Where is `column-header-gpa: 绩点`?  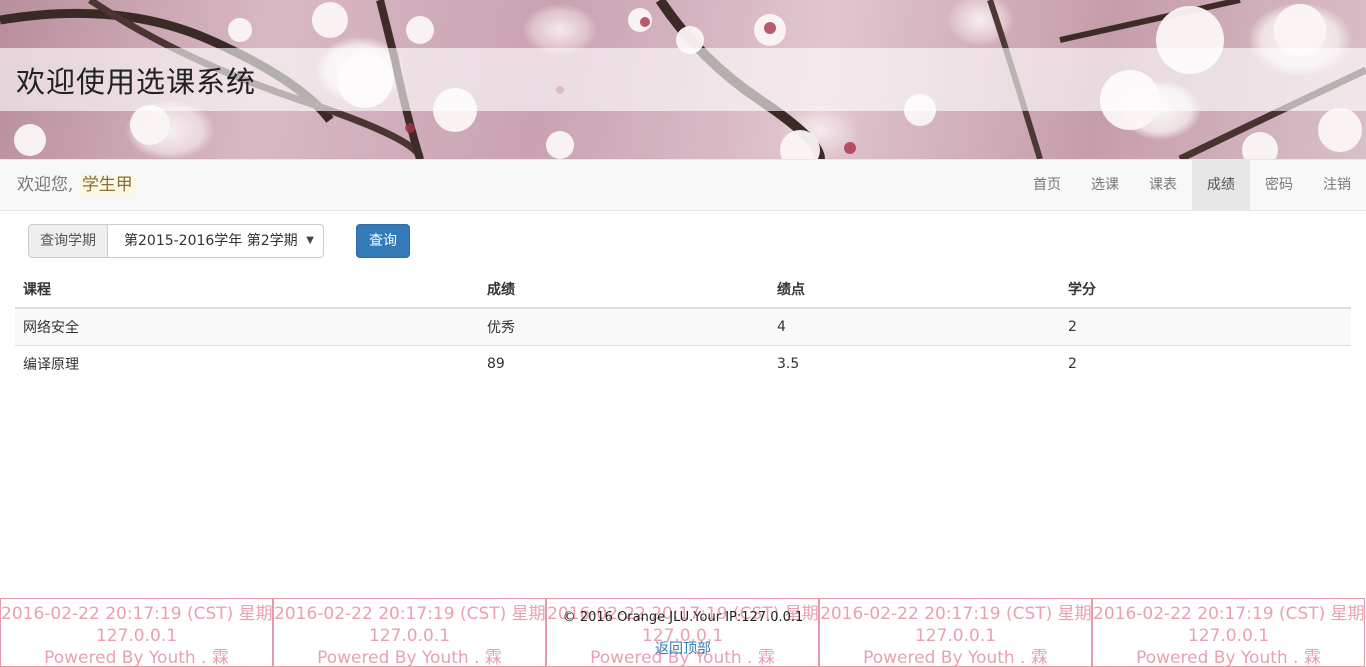
column-header-gpa: 绩点 is located at coordinates (914, 290).